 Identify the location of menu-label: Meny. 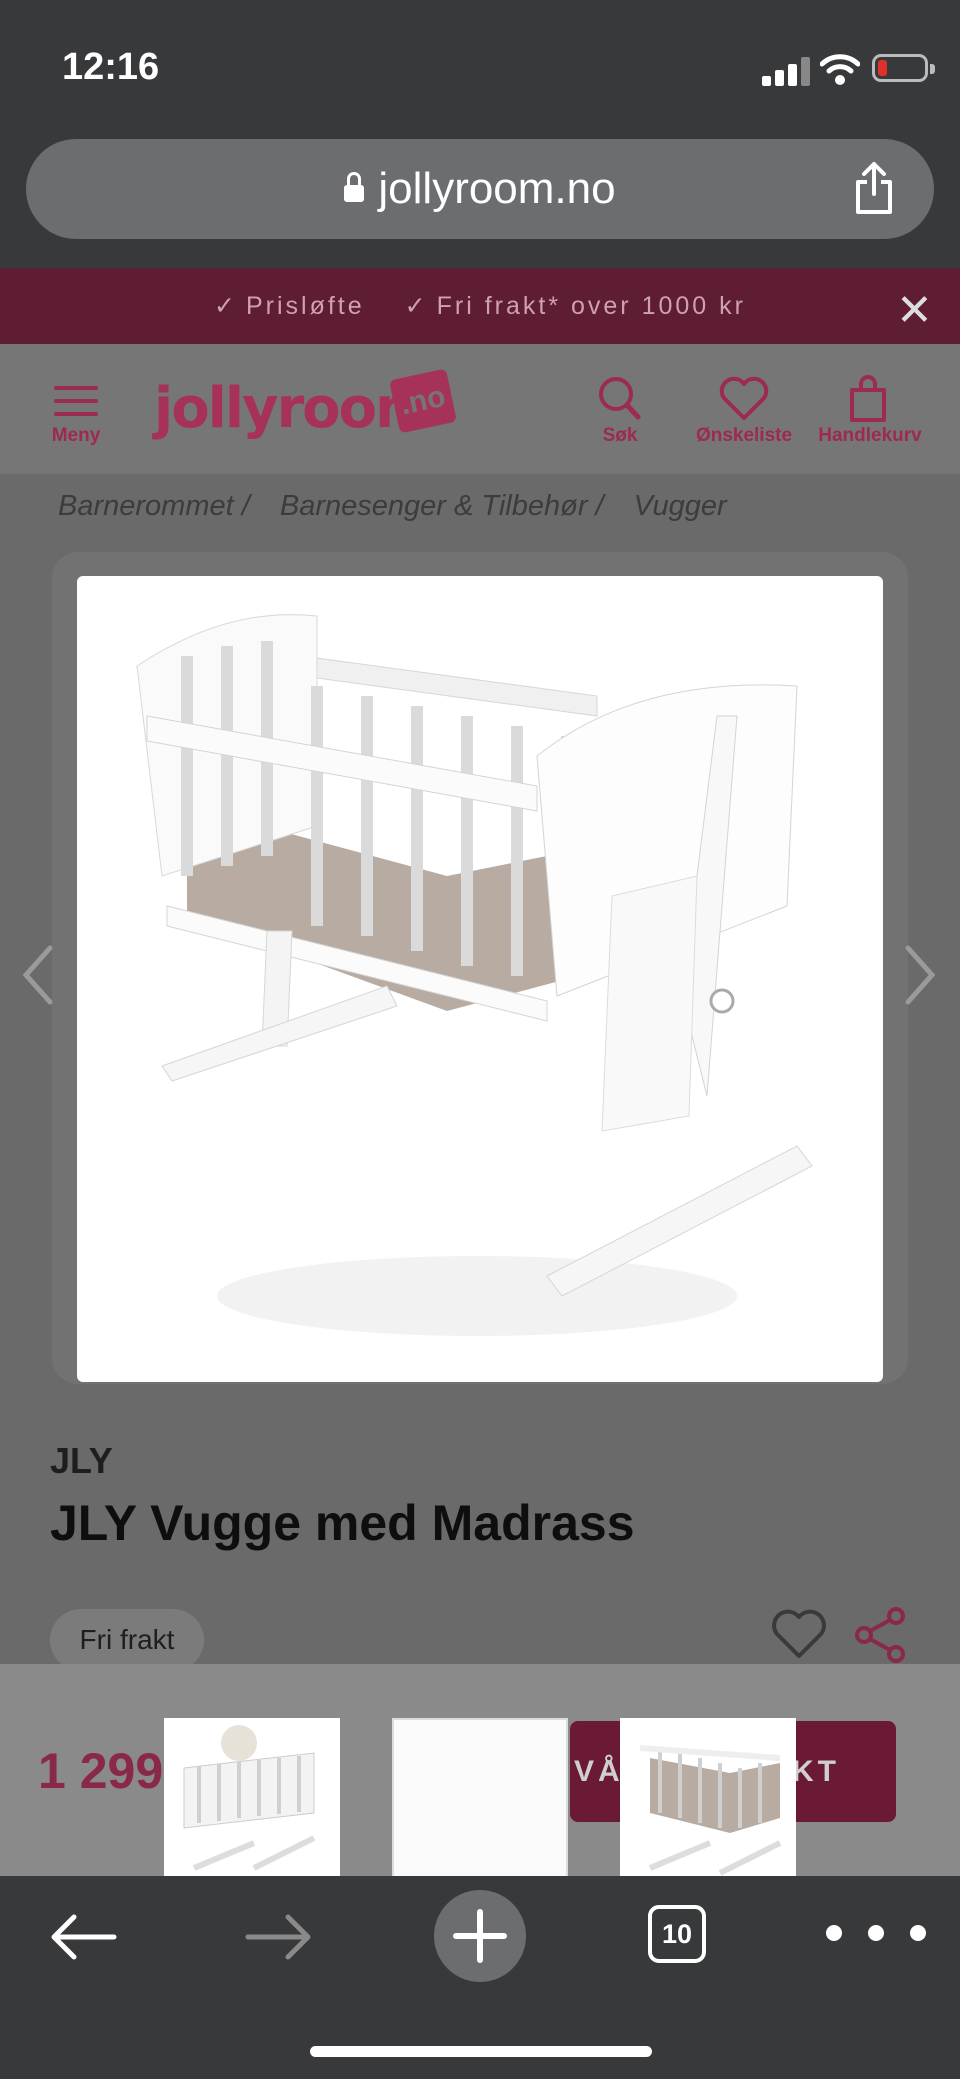
(76, 435).